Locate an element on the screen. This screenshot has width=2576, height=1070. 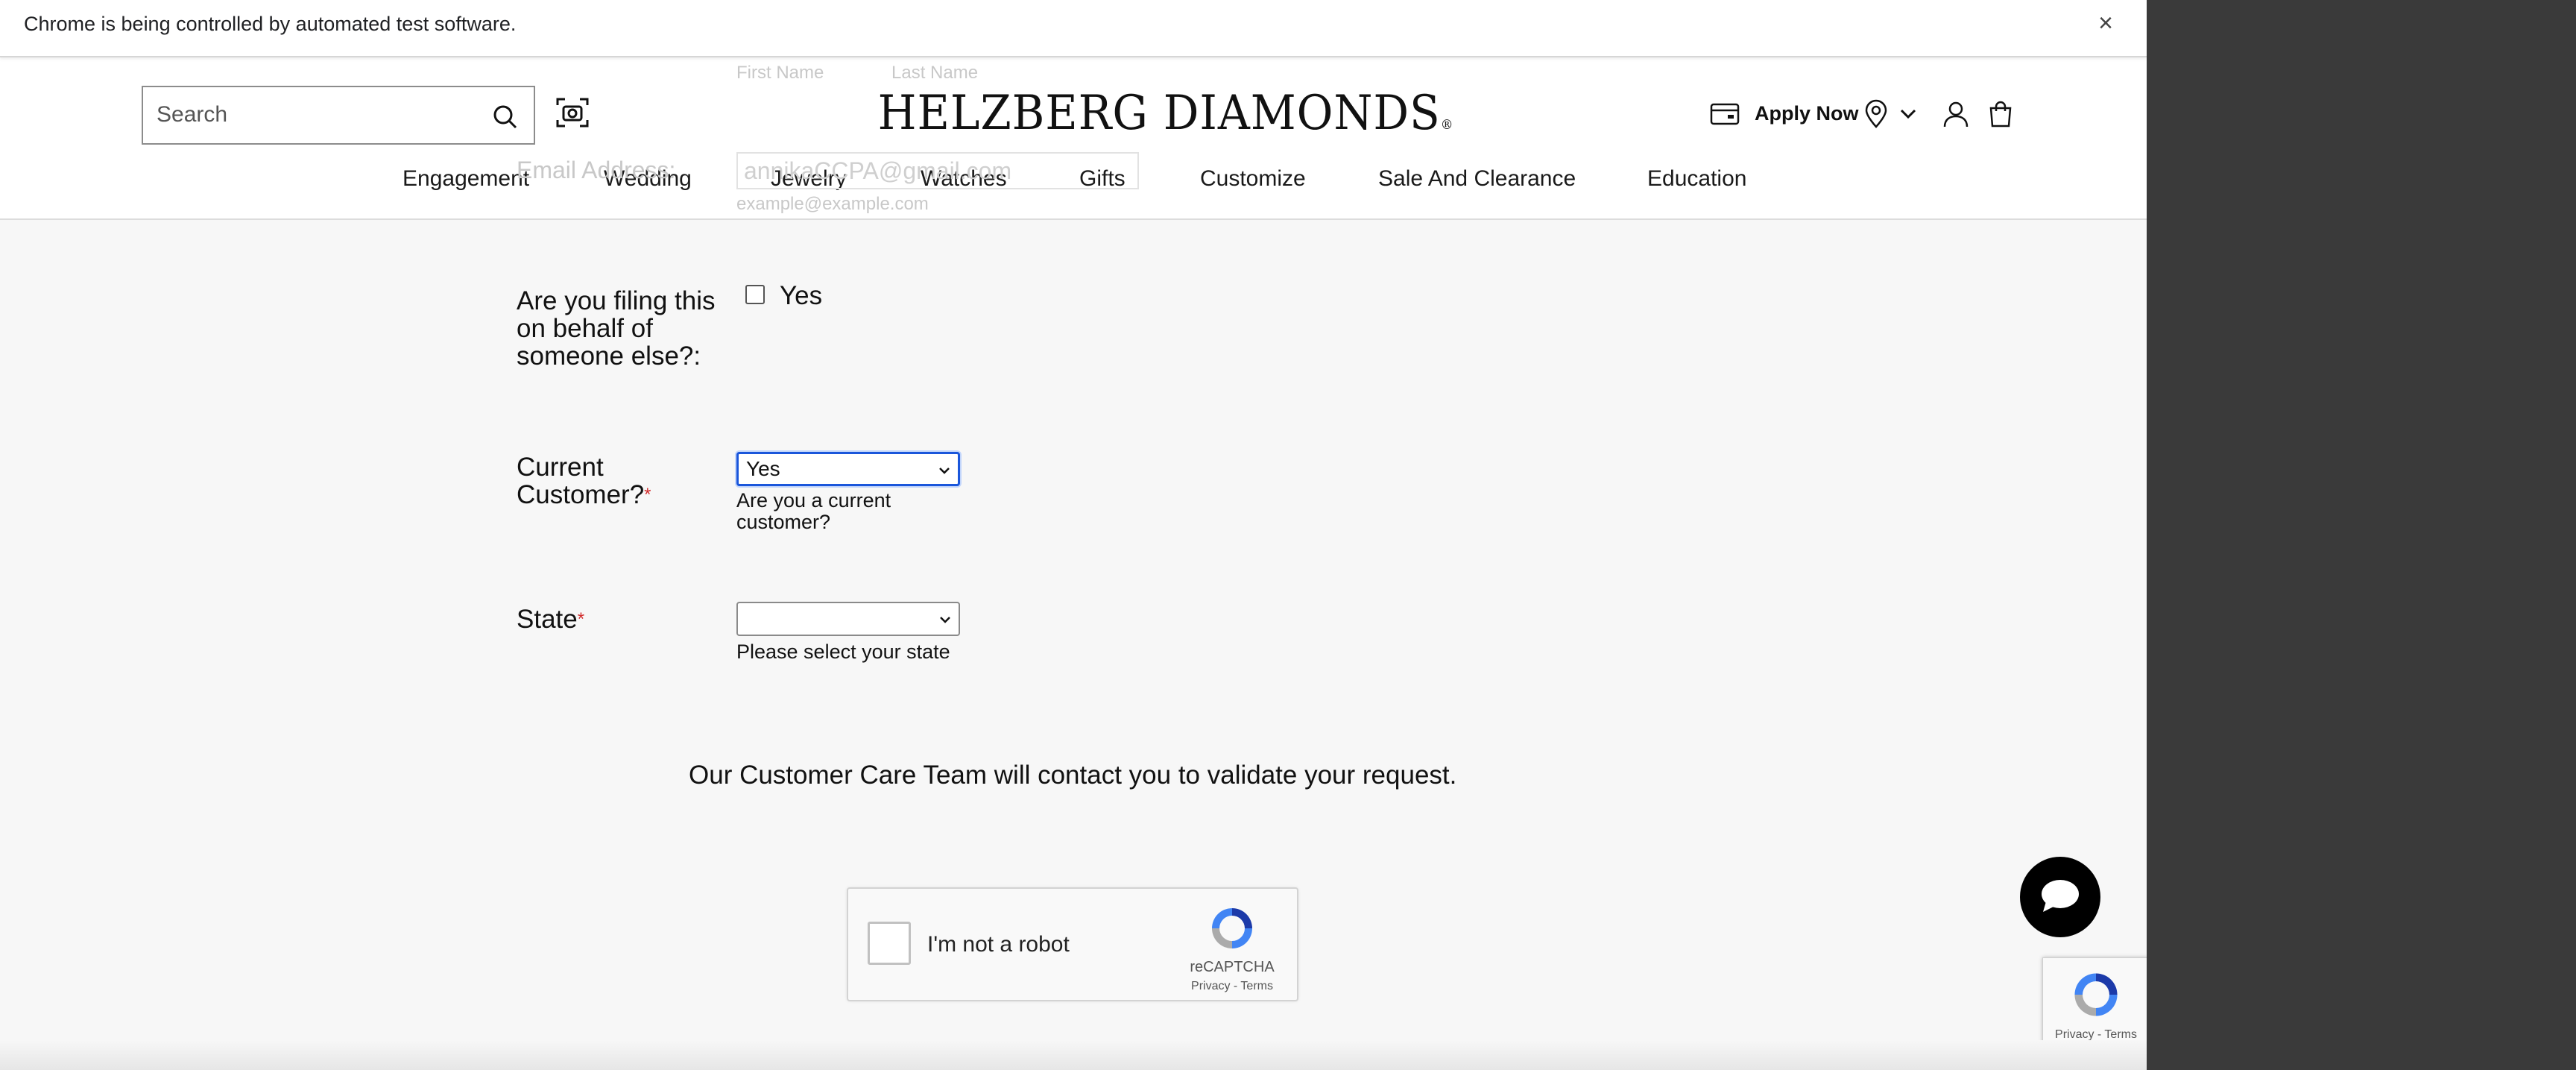
nav-item-sale-and-clearance: Sale And Clearance is located at coordinates (1477, 179).